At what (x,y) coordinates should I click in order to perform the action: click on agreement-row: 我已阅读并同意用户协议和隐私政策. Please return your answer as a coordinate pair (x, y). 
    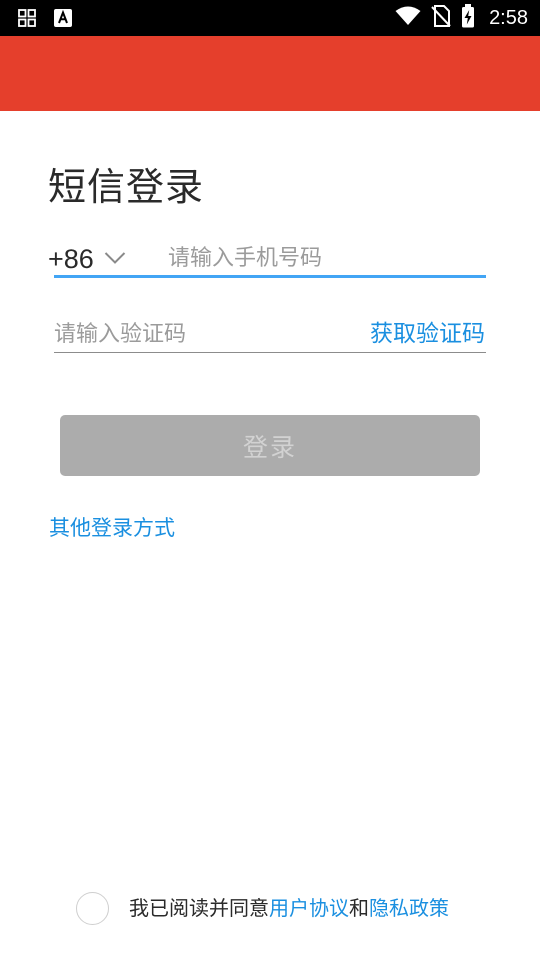
    Looking at the image, I should click on (262, 908).